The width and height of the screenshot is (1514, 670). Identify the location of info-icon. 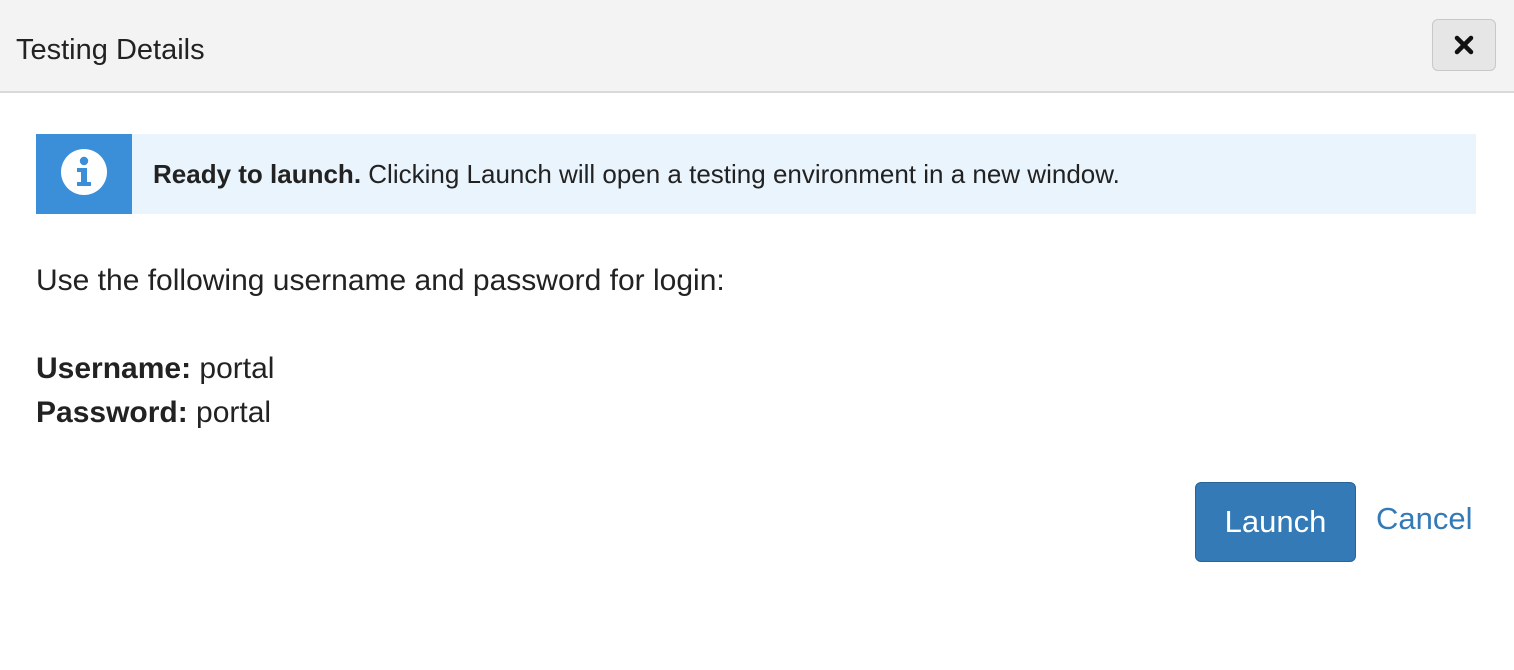
(84, 174).